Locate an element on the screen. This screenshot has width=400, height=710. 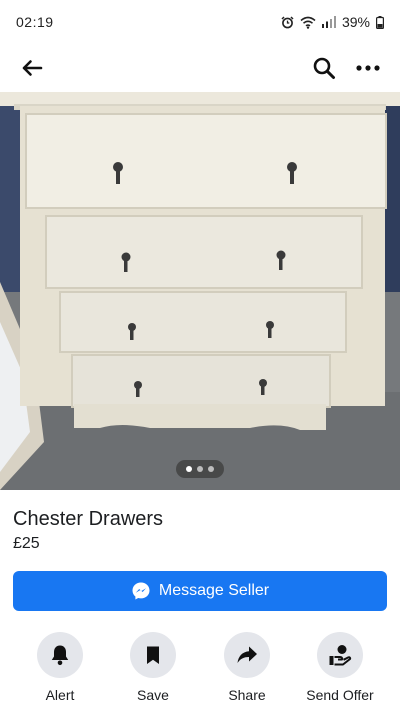
alert-action: Alert is located at coordinates (60, 667).